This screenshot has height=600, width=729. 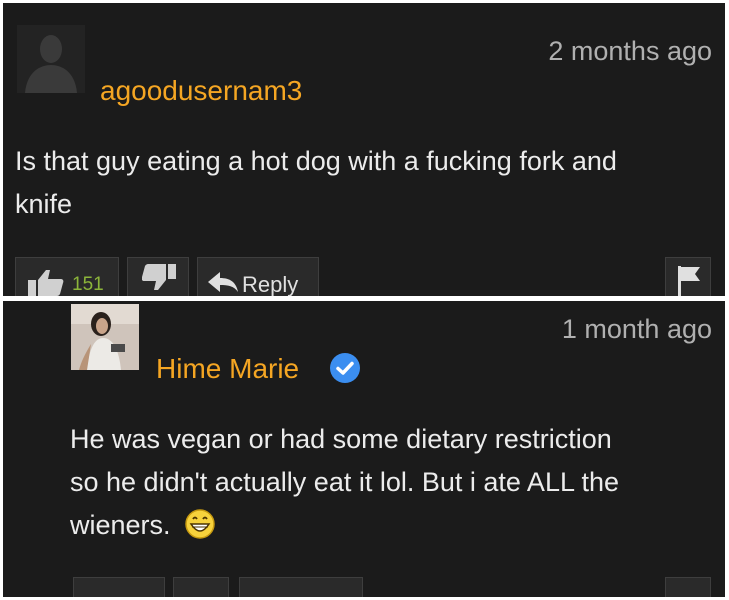 What do you see at coordinates (630, 51) in the screenshot?
I see `comment-timestamp: 2 months ago` at bounding box center [630, 51].